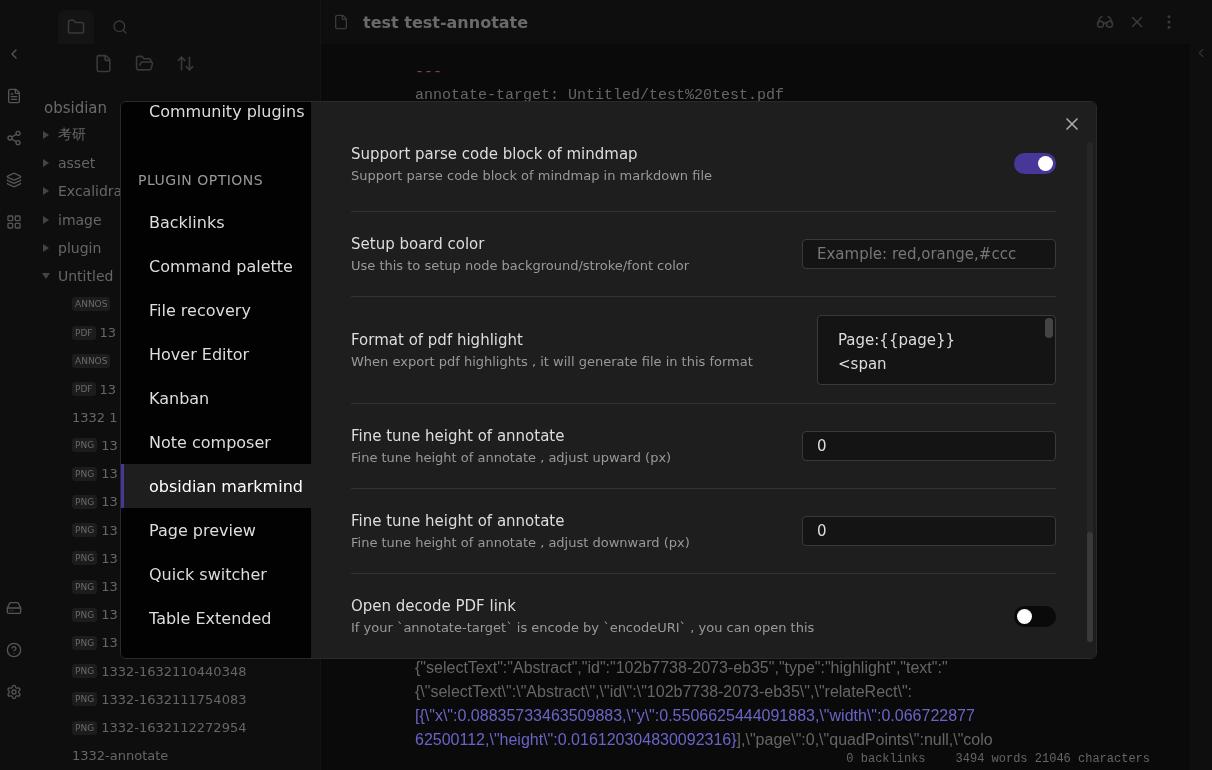 This screenshot has height=770, width=1212. What do you see at coordinates (520, 542) in the screenshot?
I see `setting-description: Fine tune height of annotate , adjust downward (px)` at bounding box center [520, 542].